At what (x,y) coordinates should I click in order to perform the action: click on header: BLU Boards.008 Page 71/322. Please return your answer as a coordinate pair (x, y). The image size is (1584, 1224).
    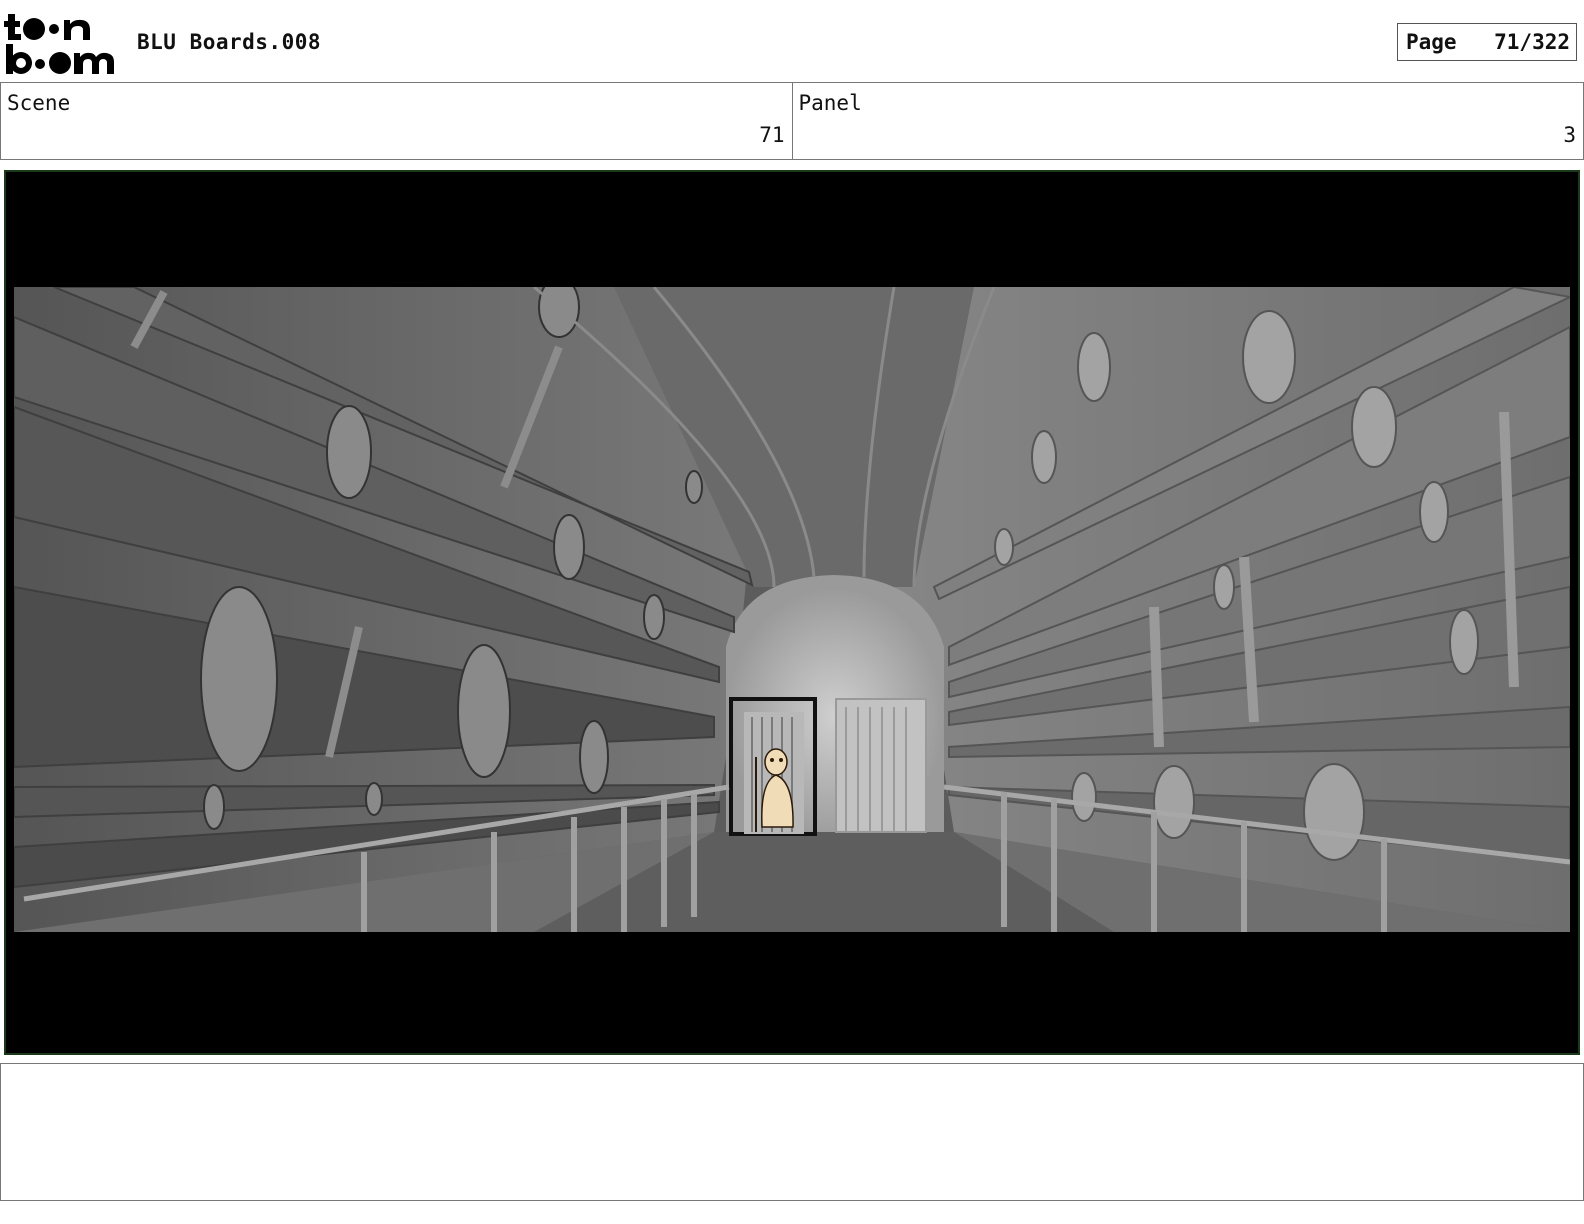
    Looking at the image, I should click on (792, 41).